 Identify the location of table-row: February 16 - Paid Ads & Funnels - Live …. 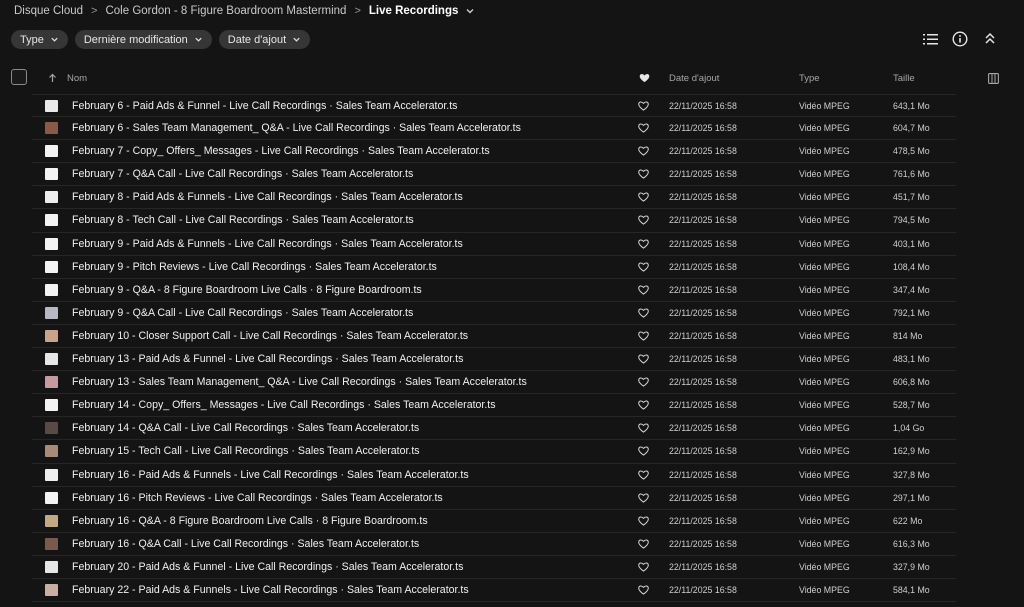
(494, 475).